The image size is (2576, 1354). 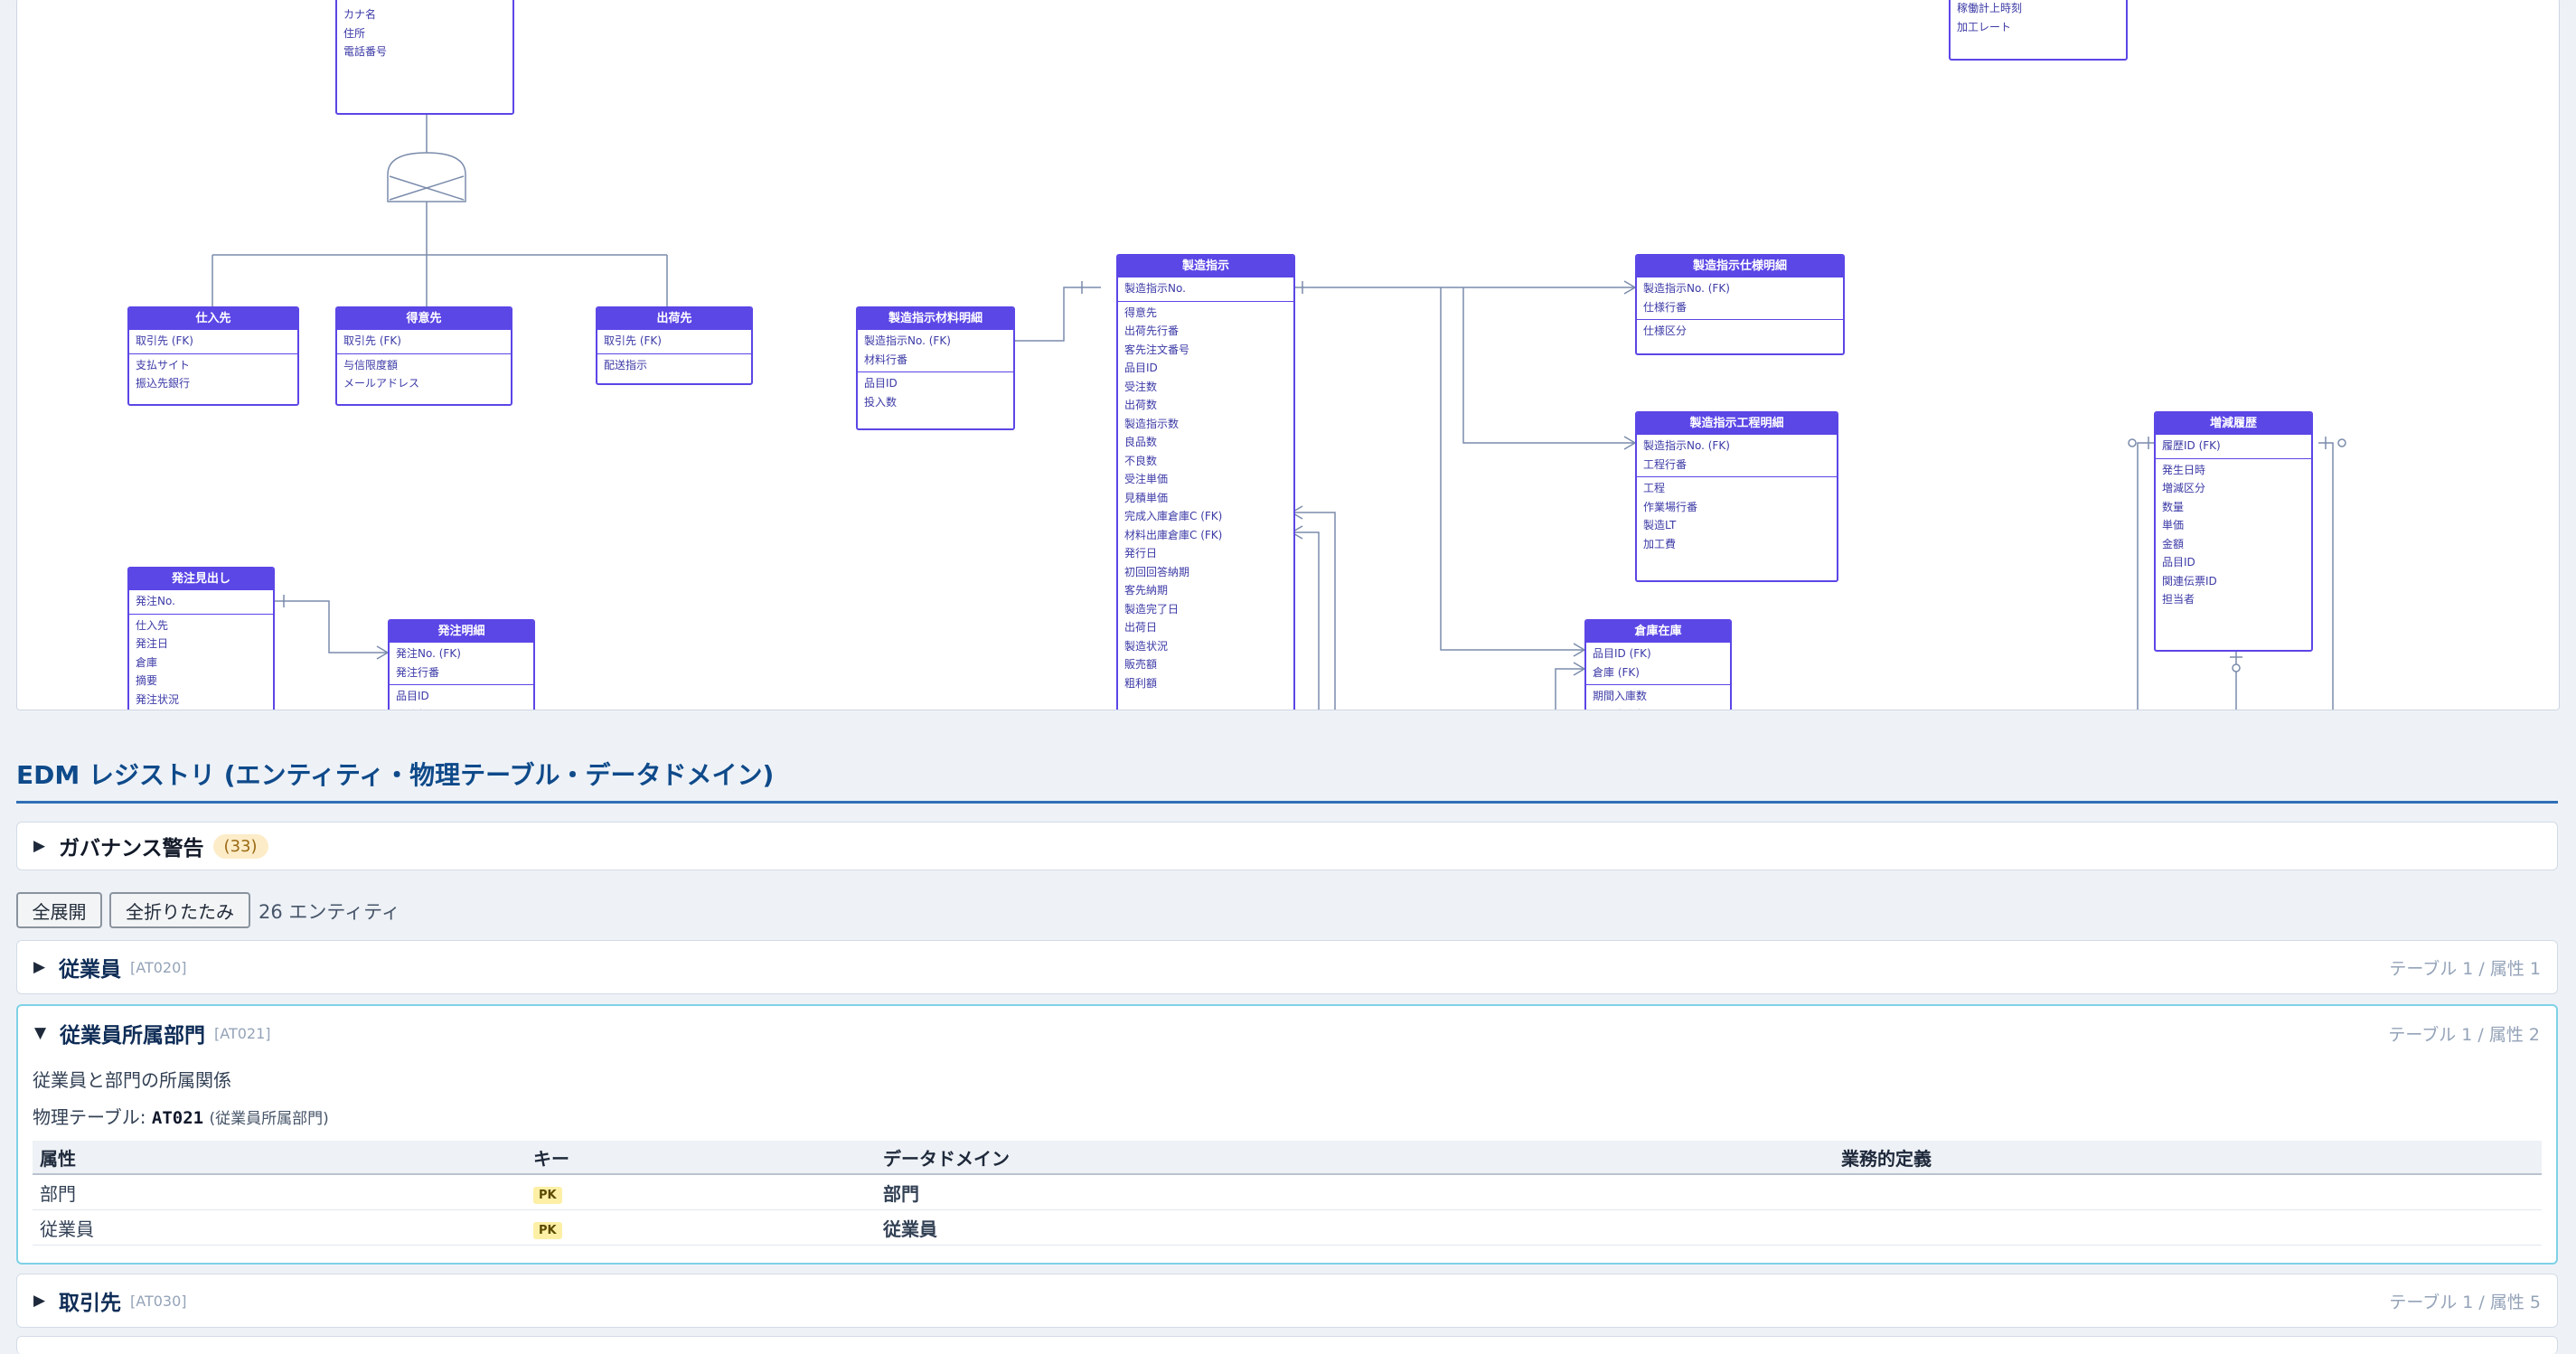 What do you see at coordinates (131, 848) in the screenshot?
I see `governance-warnings-title: ガバナンス警告` at bounding box center [131, 848].